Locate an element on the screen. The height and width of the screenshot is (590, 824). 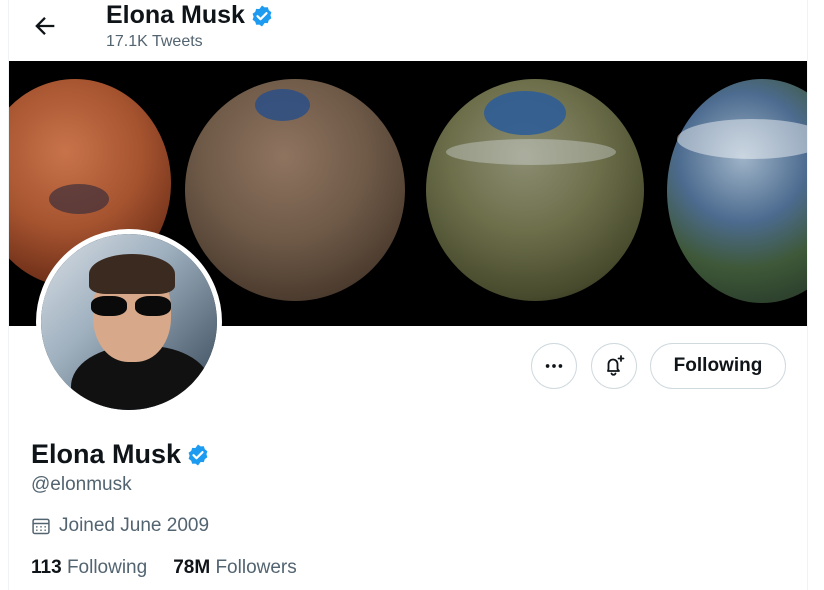
profile-name: Elona Musk is located at coordinates (106, 454).